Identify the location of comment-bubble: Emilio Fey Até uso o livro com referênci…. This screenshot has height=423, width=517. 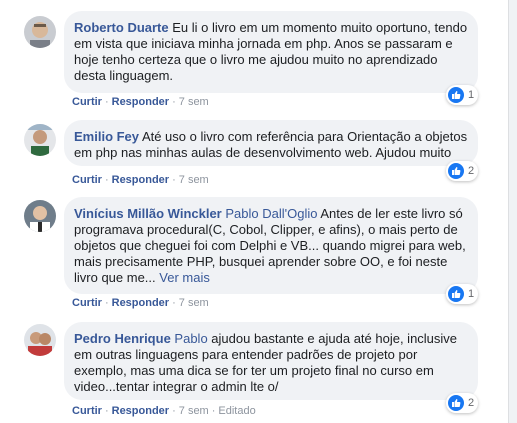
(271, 143).